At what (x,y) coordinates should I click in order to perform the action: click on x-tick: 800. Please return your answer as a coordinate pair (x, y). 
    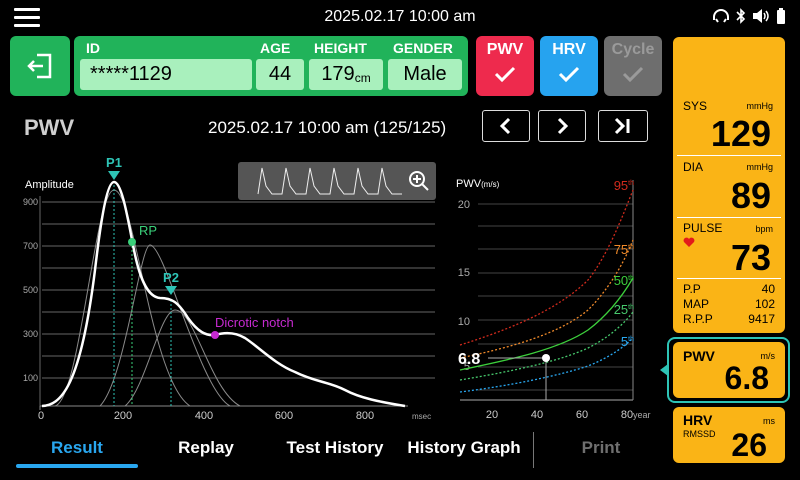
    Looking at the image, I should click on (365, 416).